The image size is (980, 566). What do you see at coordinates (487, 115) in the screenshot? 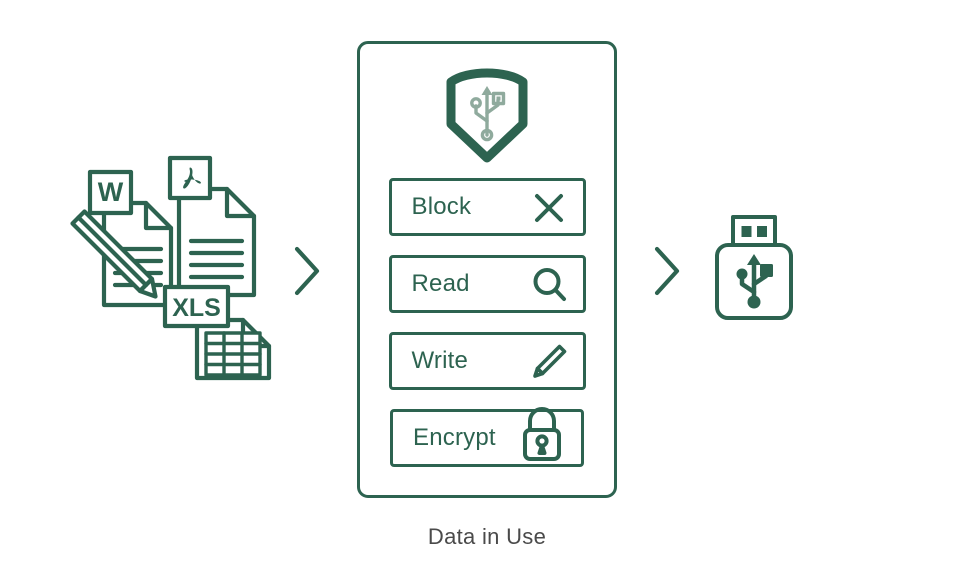
I see `usb-shield-icon` at bounding box center [487, 115].